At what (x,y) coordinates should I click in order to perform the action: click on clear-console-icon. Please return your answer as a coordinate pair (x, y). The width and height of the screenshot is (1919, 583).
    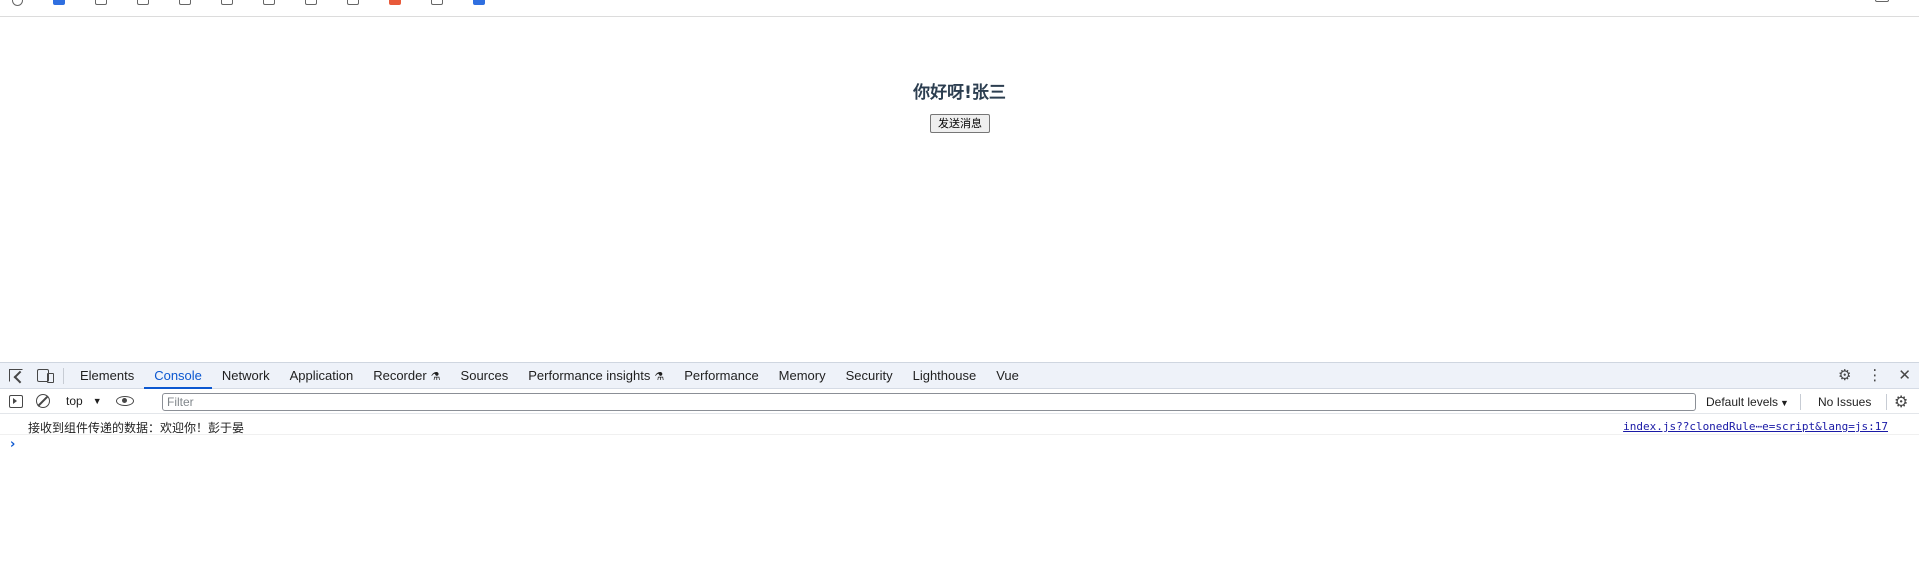
    Looking at the image, I should click on (43, 401).